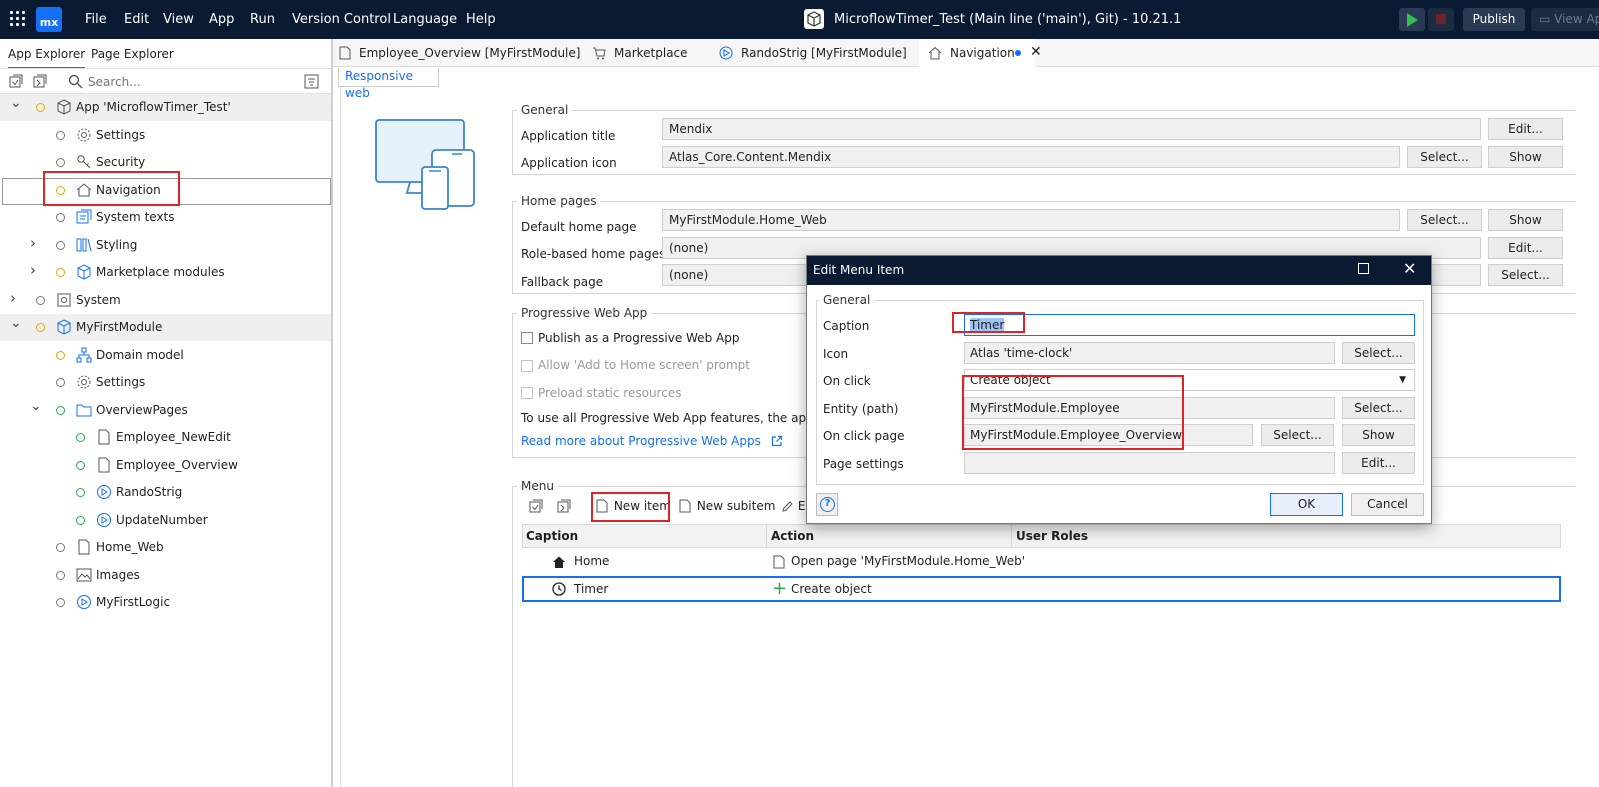 This screenshot has width=1599, height=787. Describe the element at coordinates (459, 53) in the screenshot. I see `tab-employee-overview: Employee_Overview [MyFirstModule]` at that location.